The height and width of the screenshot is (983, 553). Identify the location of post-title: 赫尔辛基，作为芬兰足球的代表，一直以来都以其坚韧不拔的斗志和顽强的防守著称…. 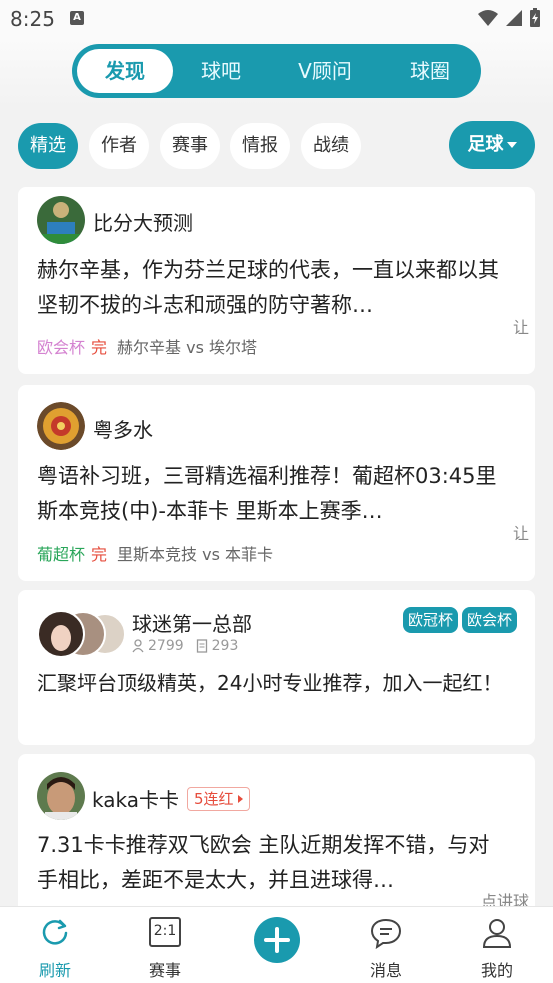
(272, 288).